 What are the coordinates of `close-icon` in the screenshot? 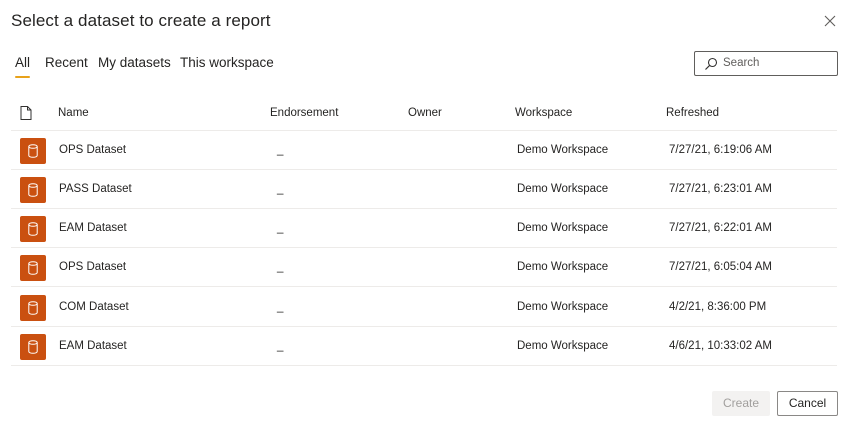 It's located at (830, 21).